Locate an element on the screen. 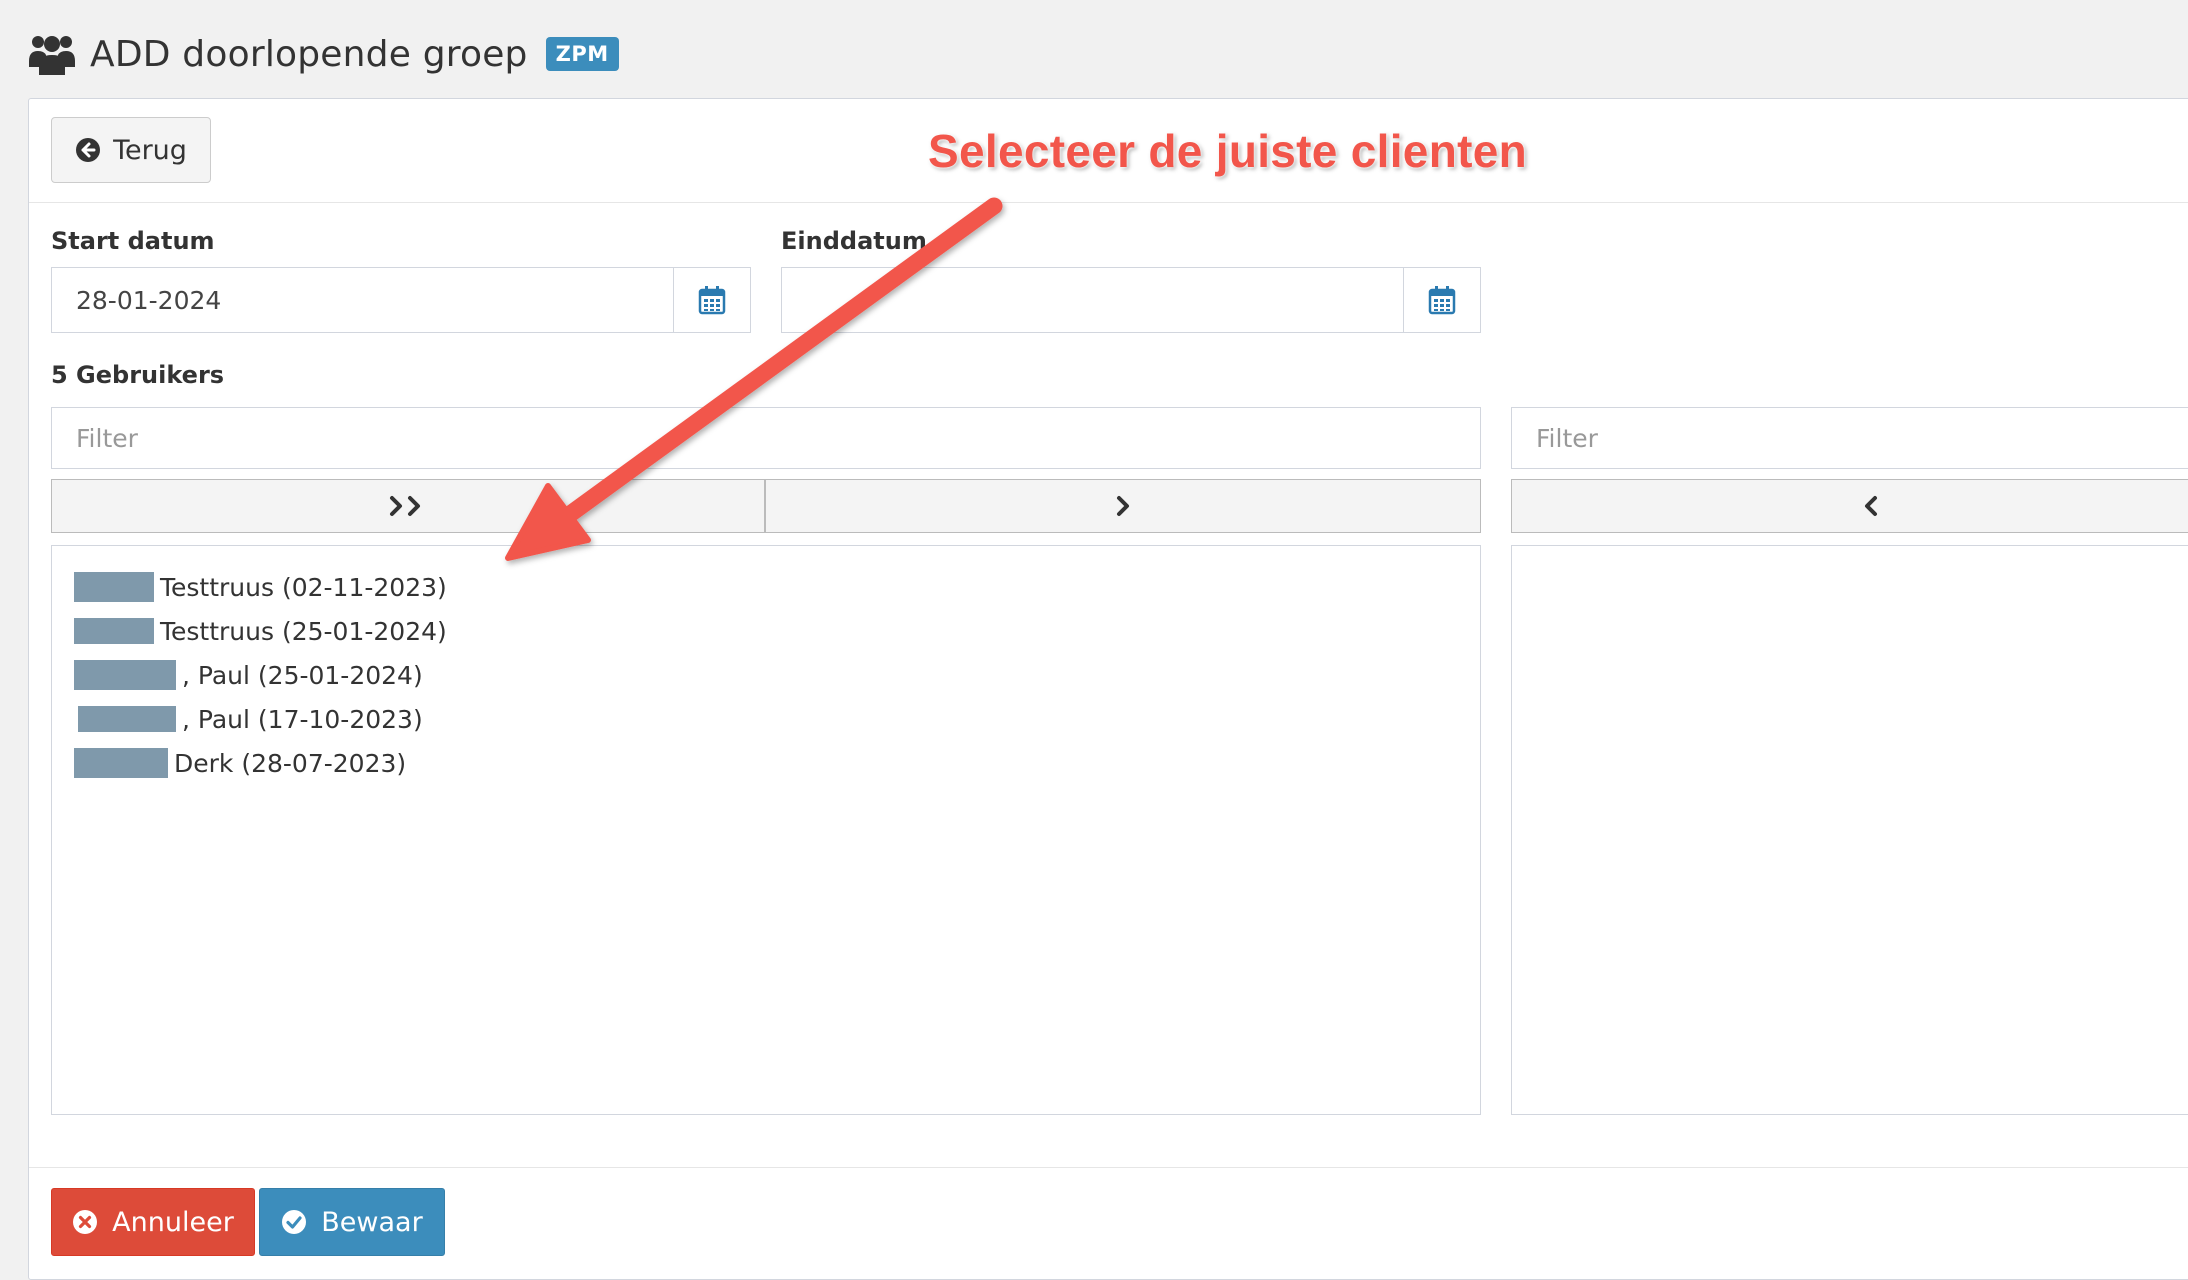 Image resolution: width=2188 pixels, height=1280 pixels. arrow-circle-left-icon is located at coordinates (88, 150).